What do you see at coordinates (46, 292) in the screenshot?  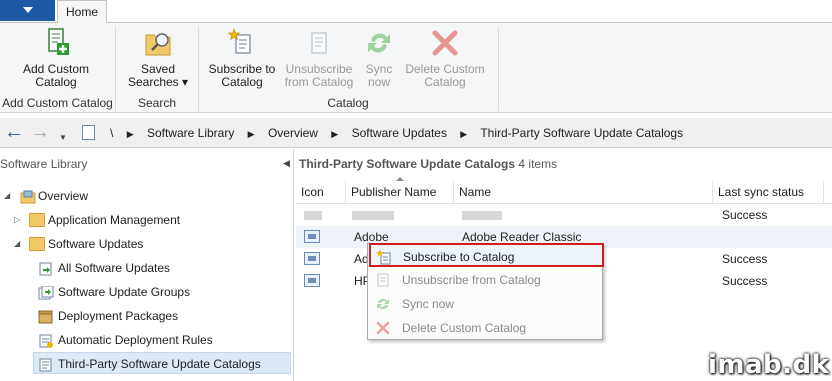 I see `update-group-icon` at bounding box center [46, 292].